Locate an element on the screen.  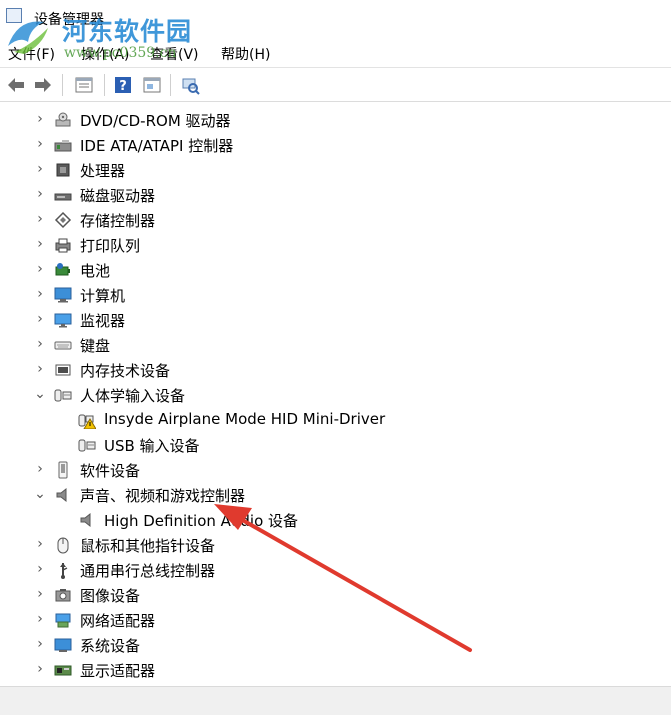
device-category: › 鼠标和其他指针设备 is located at coordinates (335, 544).